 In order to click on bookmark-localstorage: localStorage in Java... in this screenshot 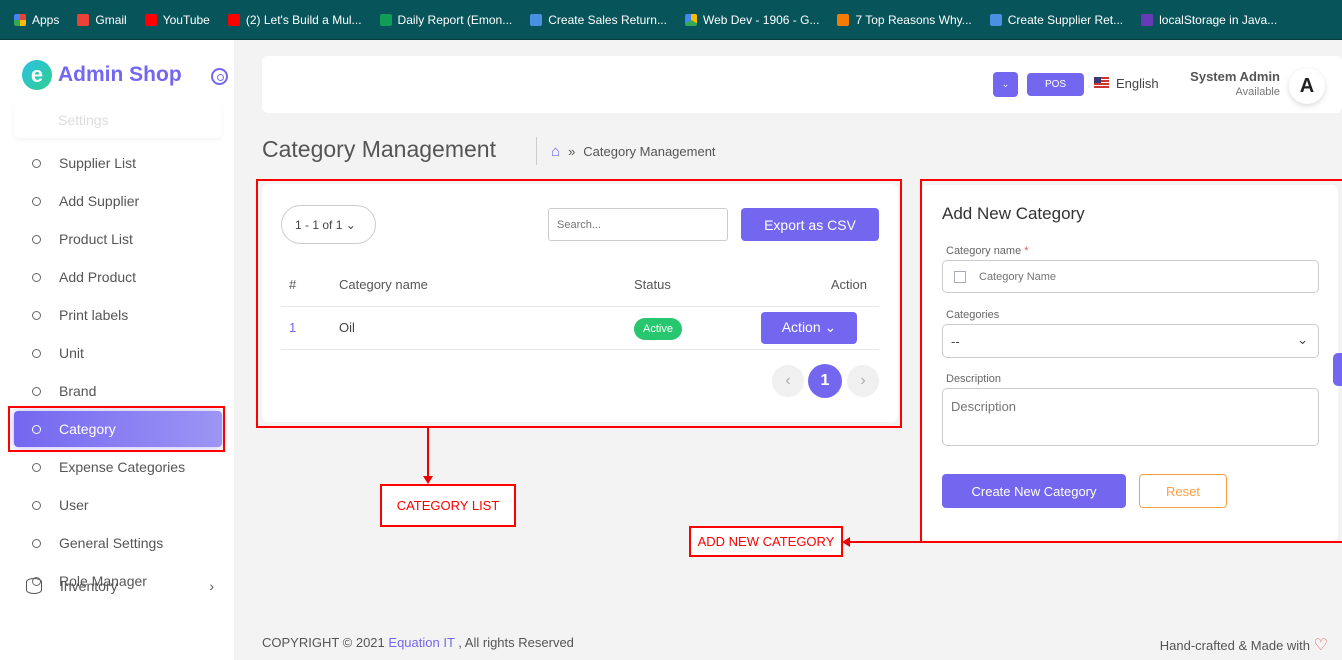, I will do `click(1209, 20)`.